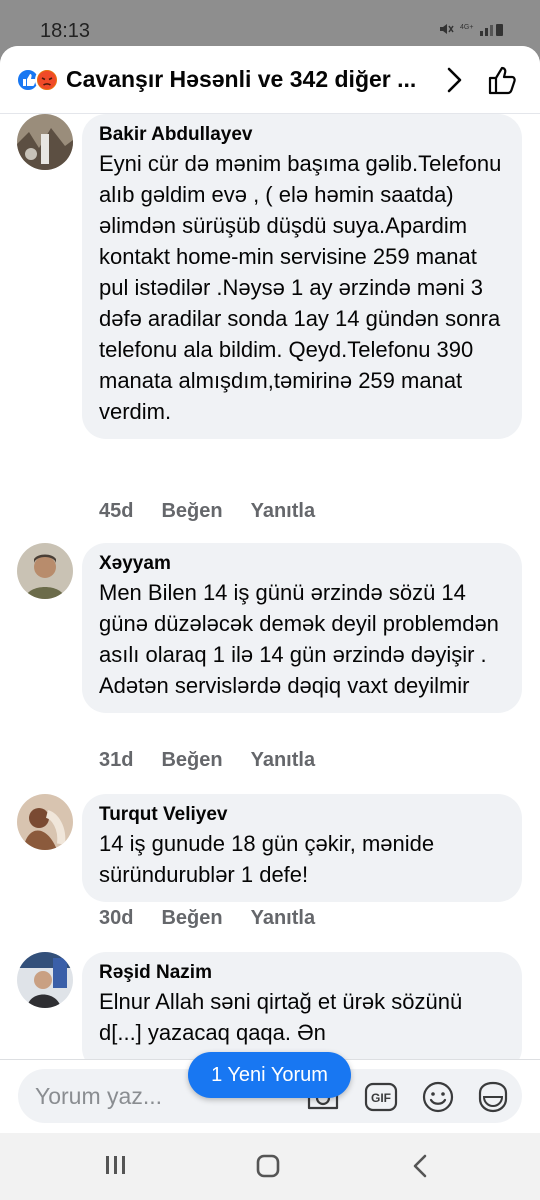  I want to click on comment-time: 30d, so click(116, 918).